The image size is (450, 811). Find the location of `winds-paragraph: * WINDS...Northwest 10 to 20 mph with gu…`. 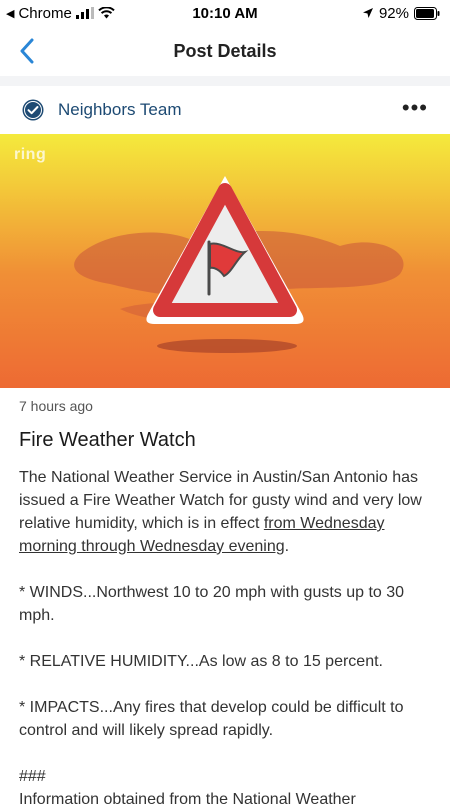

winds-paragraph: * WINDS...Northwest 10 to 20 mph with gu… is located at coordinates (212, 604).